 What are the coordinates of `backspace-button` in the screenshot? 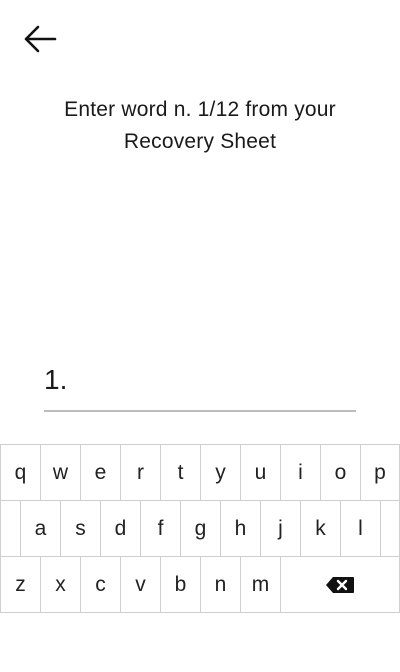 It's located at (340, 584).